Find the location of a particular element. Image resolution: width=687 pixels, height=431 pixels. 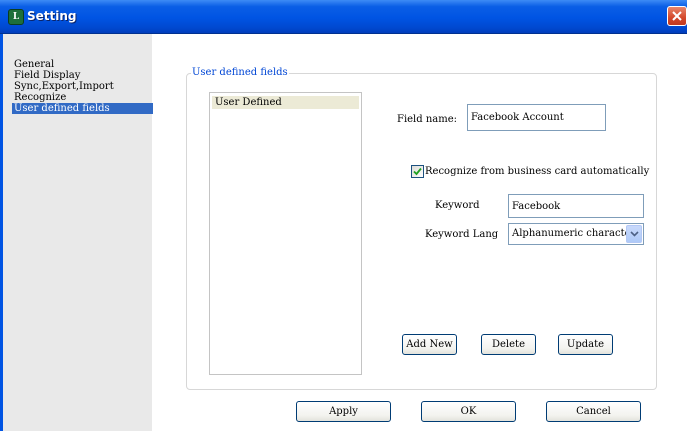

title-bar: L Setting is located at coordinates (343, 17).